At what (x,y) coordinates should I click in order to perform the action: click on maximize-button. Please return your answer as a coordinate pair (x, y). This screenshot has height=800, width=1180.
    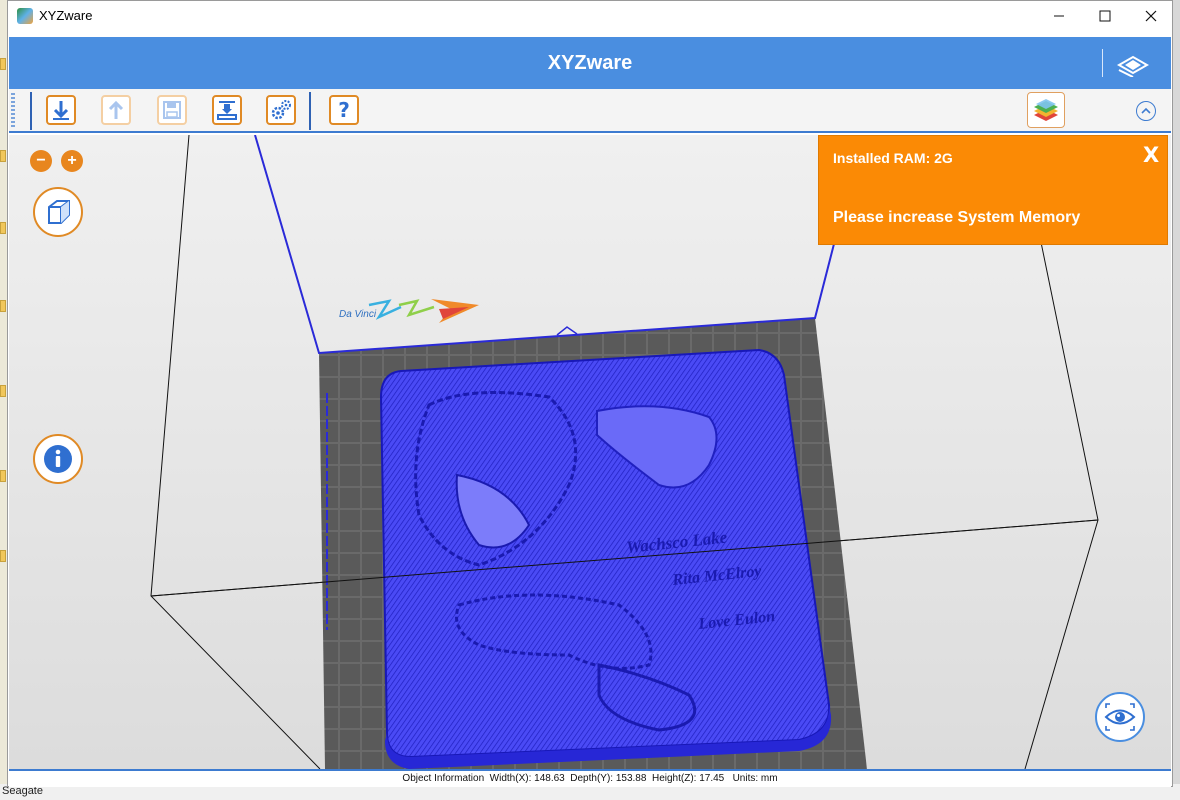
    Looking at the image, I should click on (1105, 16).